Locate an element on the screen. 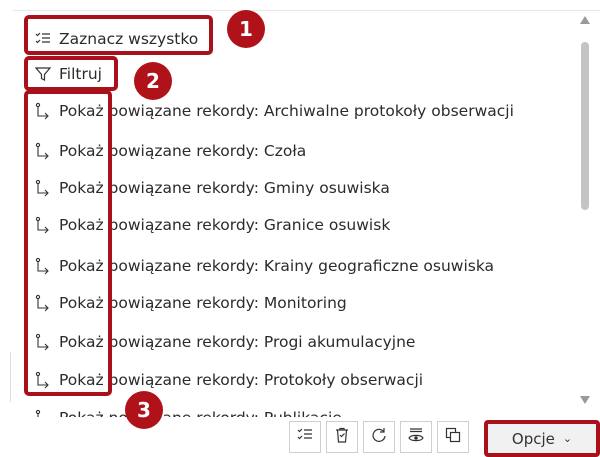 The height and width of the screenshot is (457, 600). show-selected-button is located at coordinates (416, 437).